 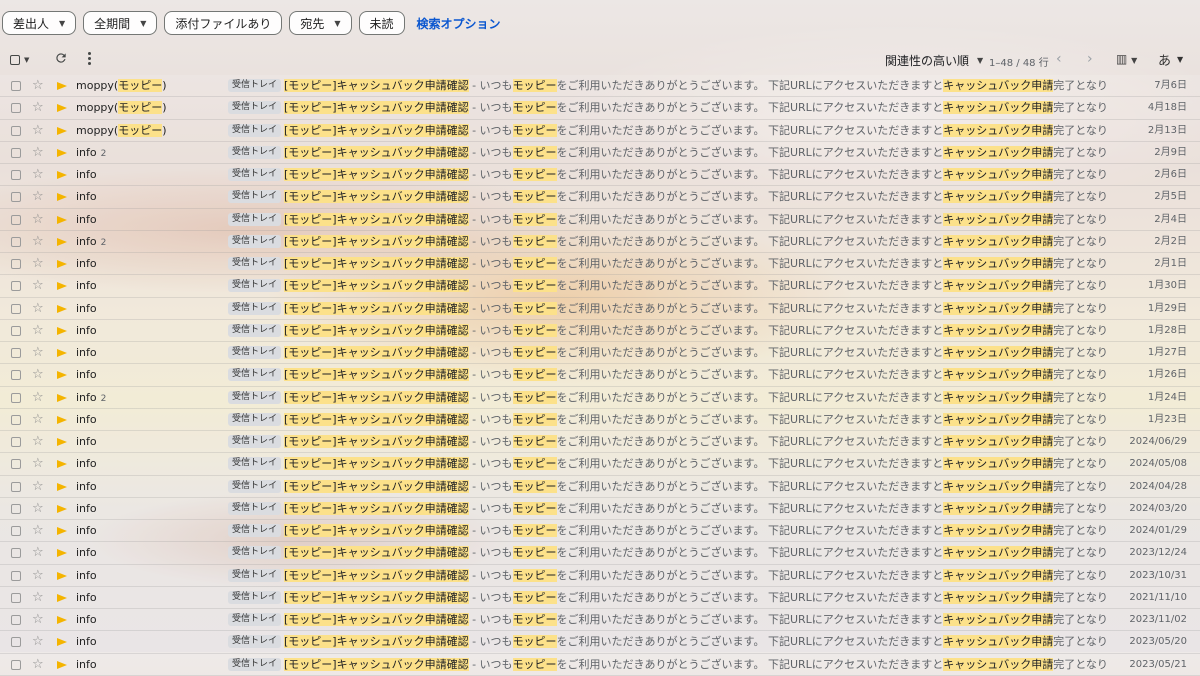 I want to click on chip-from: 差出人 ▼, so click(x=39, y=23).